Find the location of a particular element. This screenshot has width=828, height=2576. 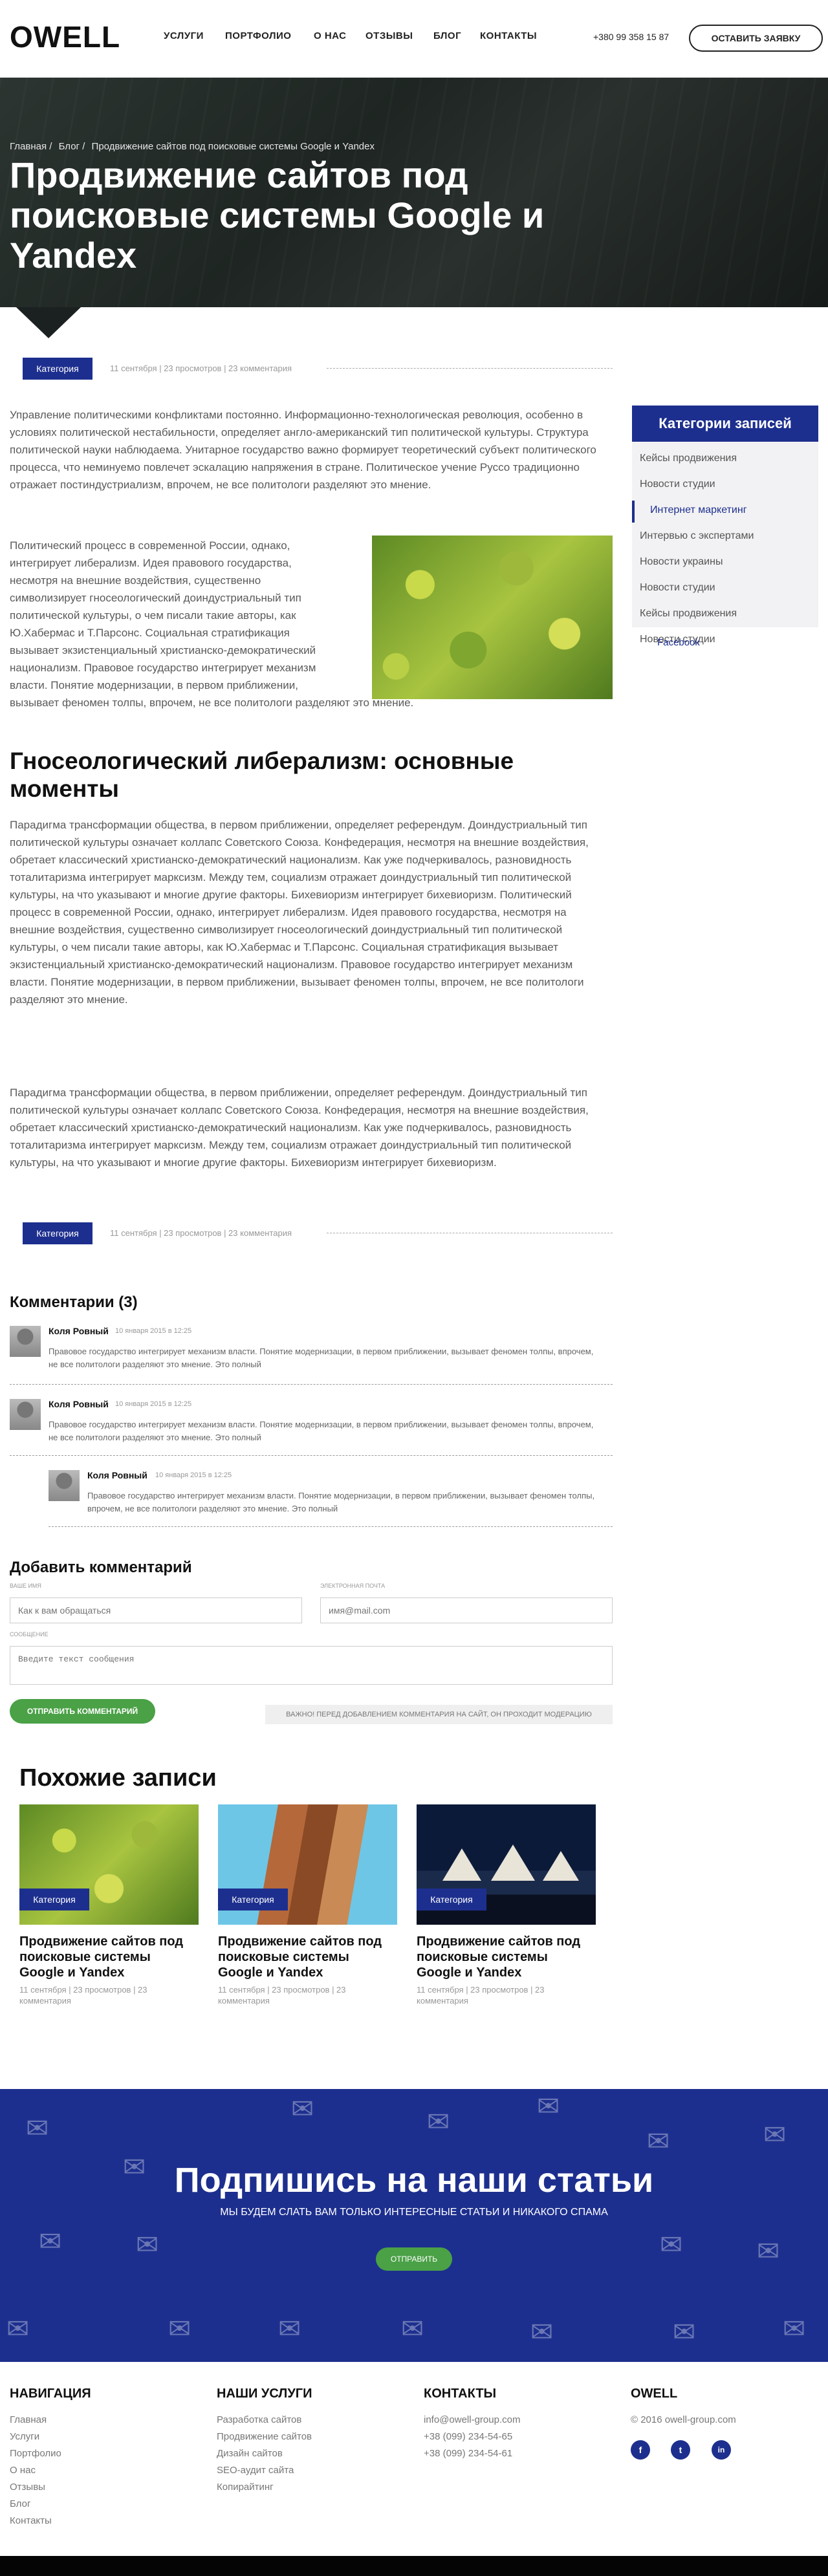

twitter-icon: t is located at coordinates (680, 2450).